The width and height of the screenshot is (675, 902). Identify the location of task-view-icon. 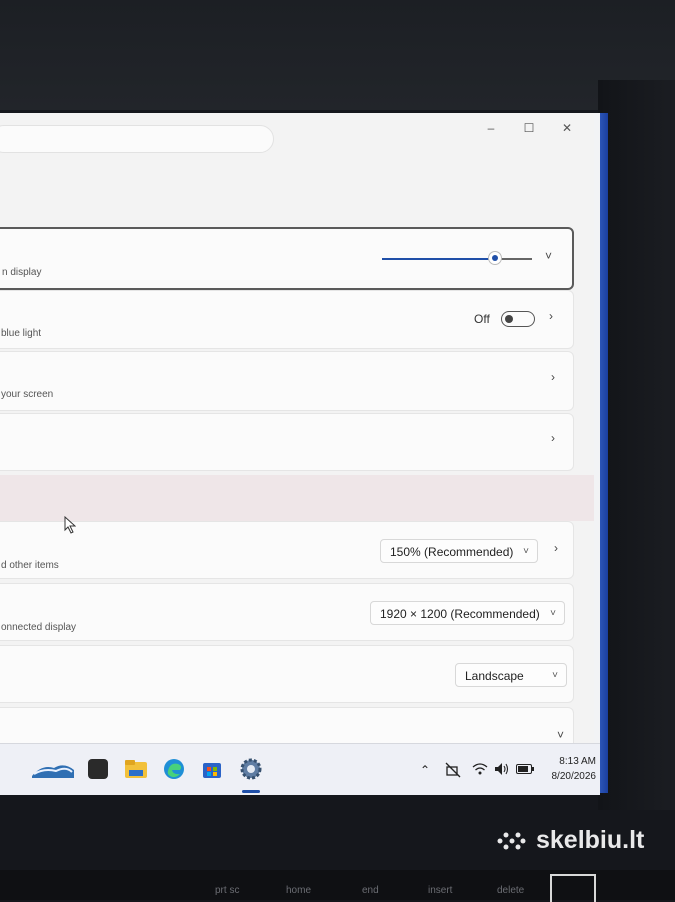
(98, 769).